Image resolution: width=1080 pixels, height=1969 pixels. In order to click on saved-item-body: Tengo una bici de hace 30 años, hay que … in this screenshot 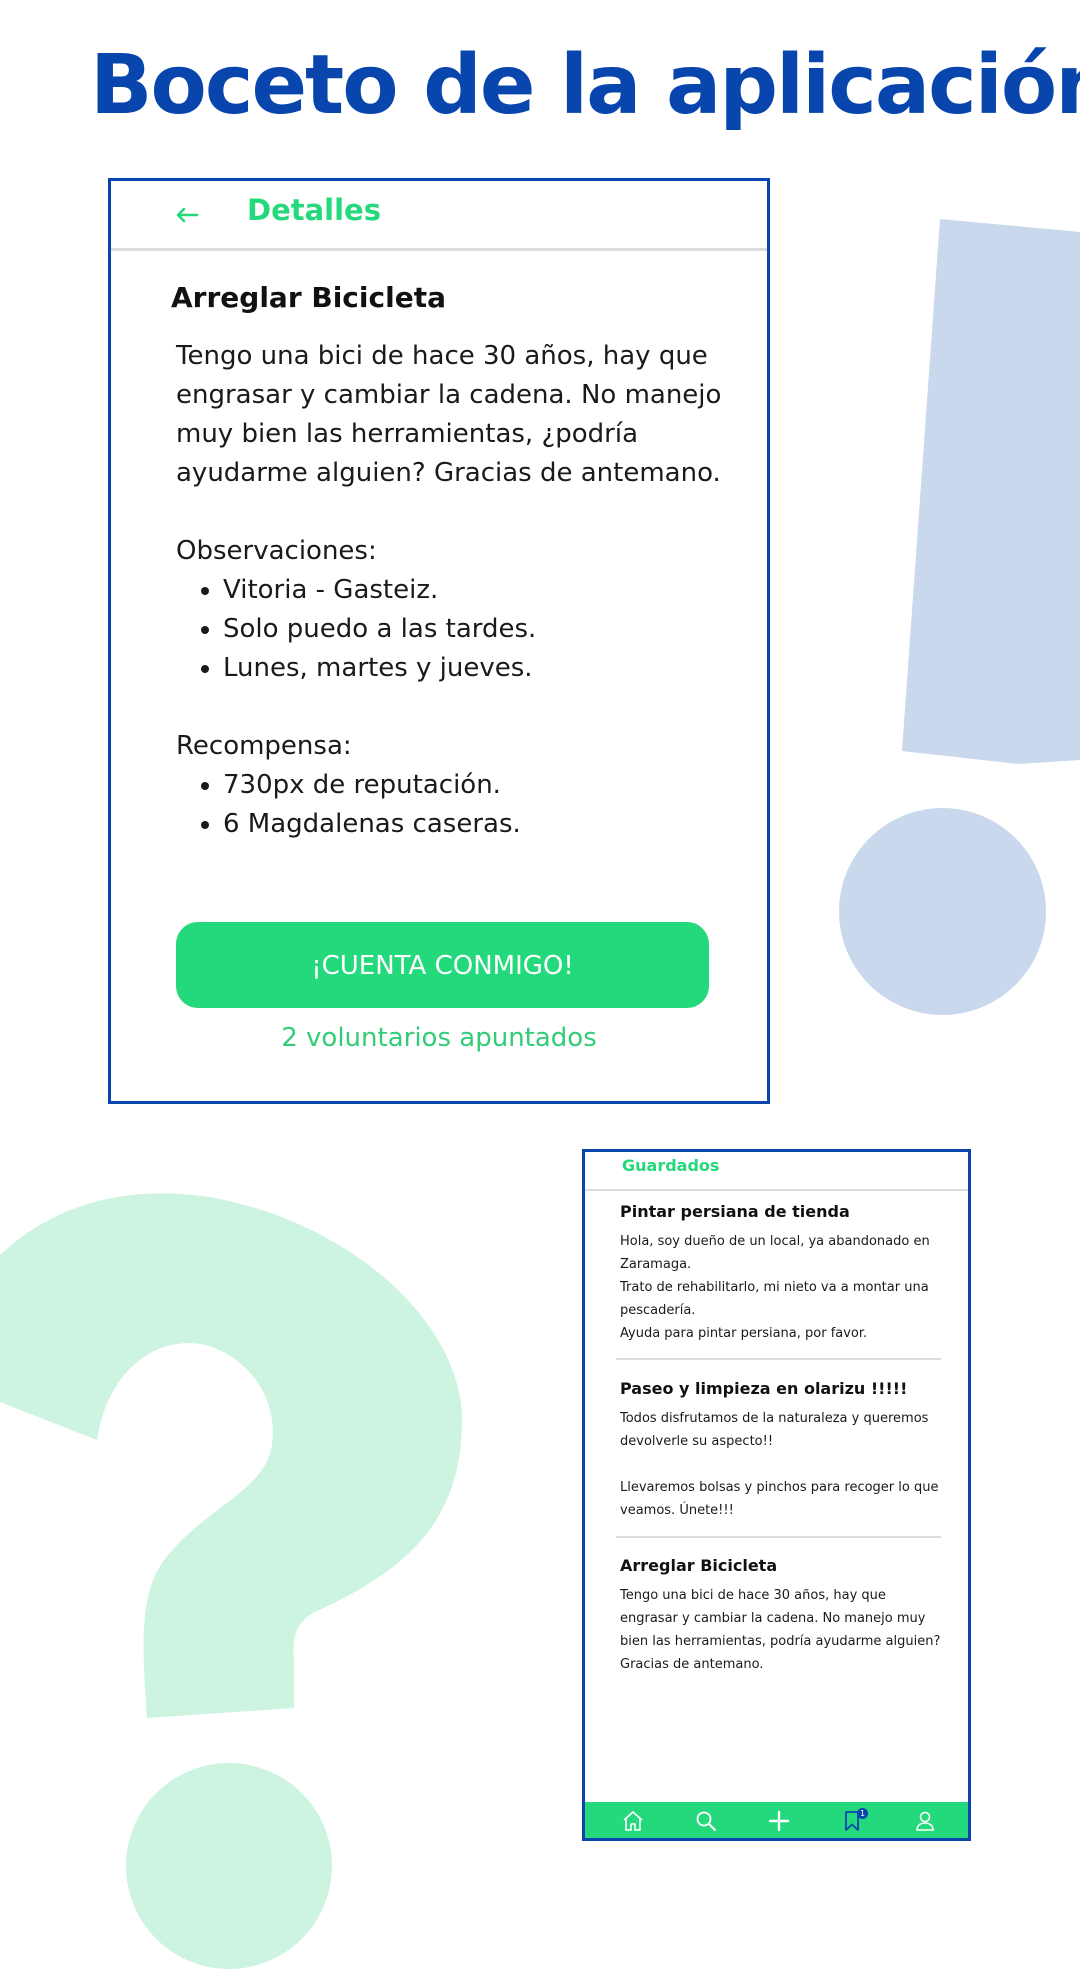, I will do `click(780, 1630)`.